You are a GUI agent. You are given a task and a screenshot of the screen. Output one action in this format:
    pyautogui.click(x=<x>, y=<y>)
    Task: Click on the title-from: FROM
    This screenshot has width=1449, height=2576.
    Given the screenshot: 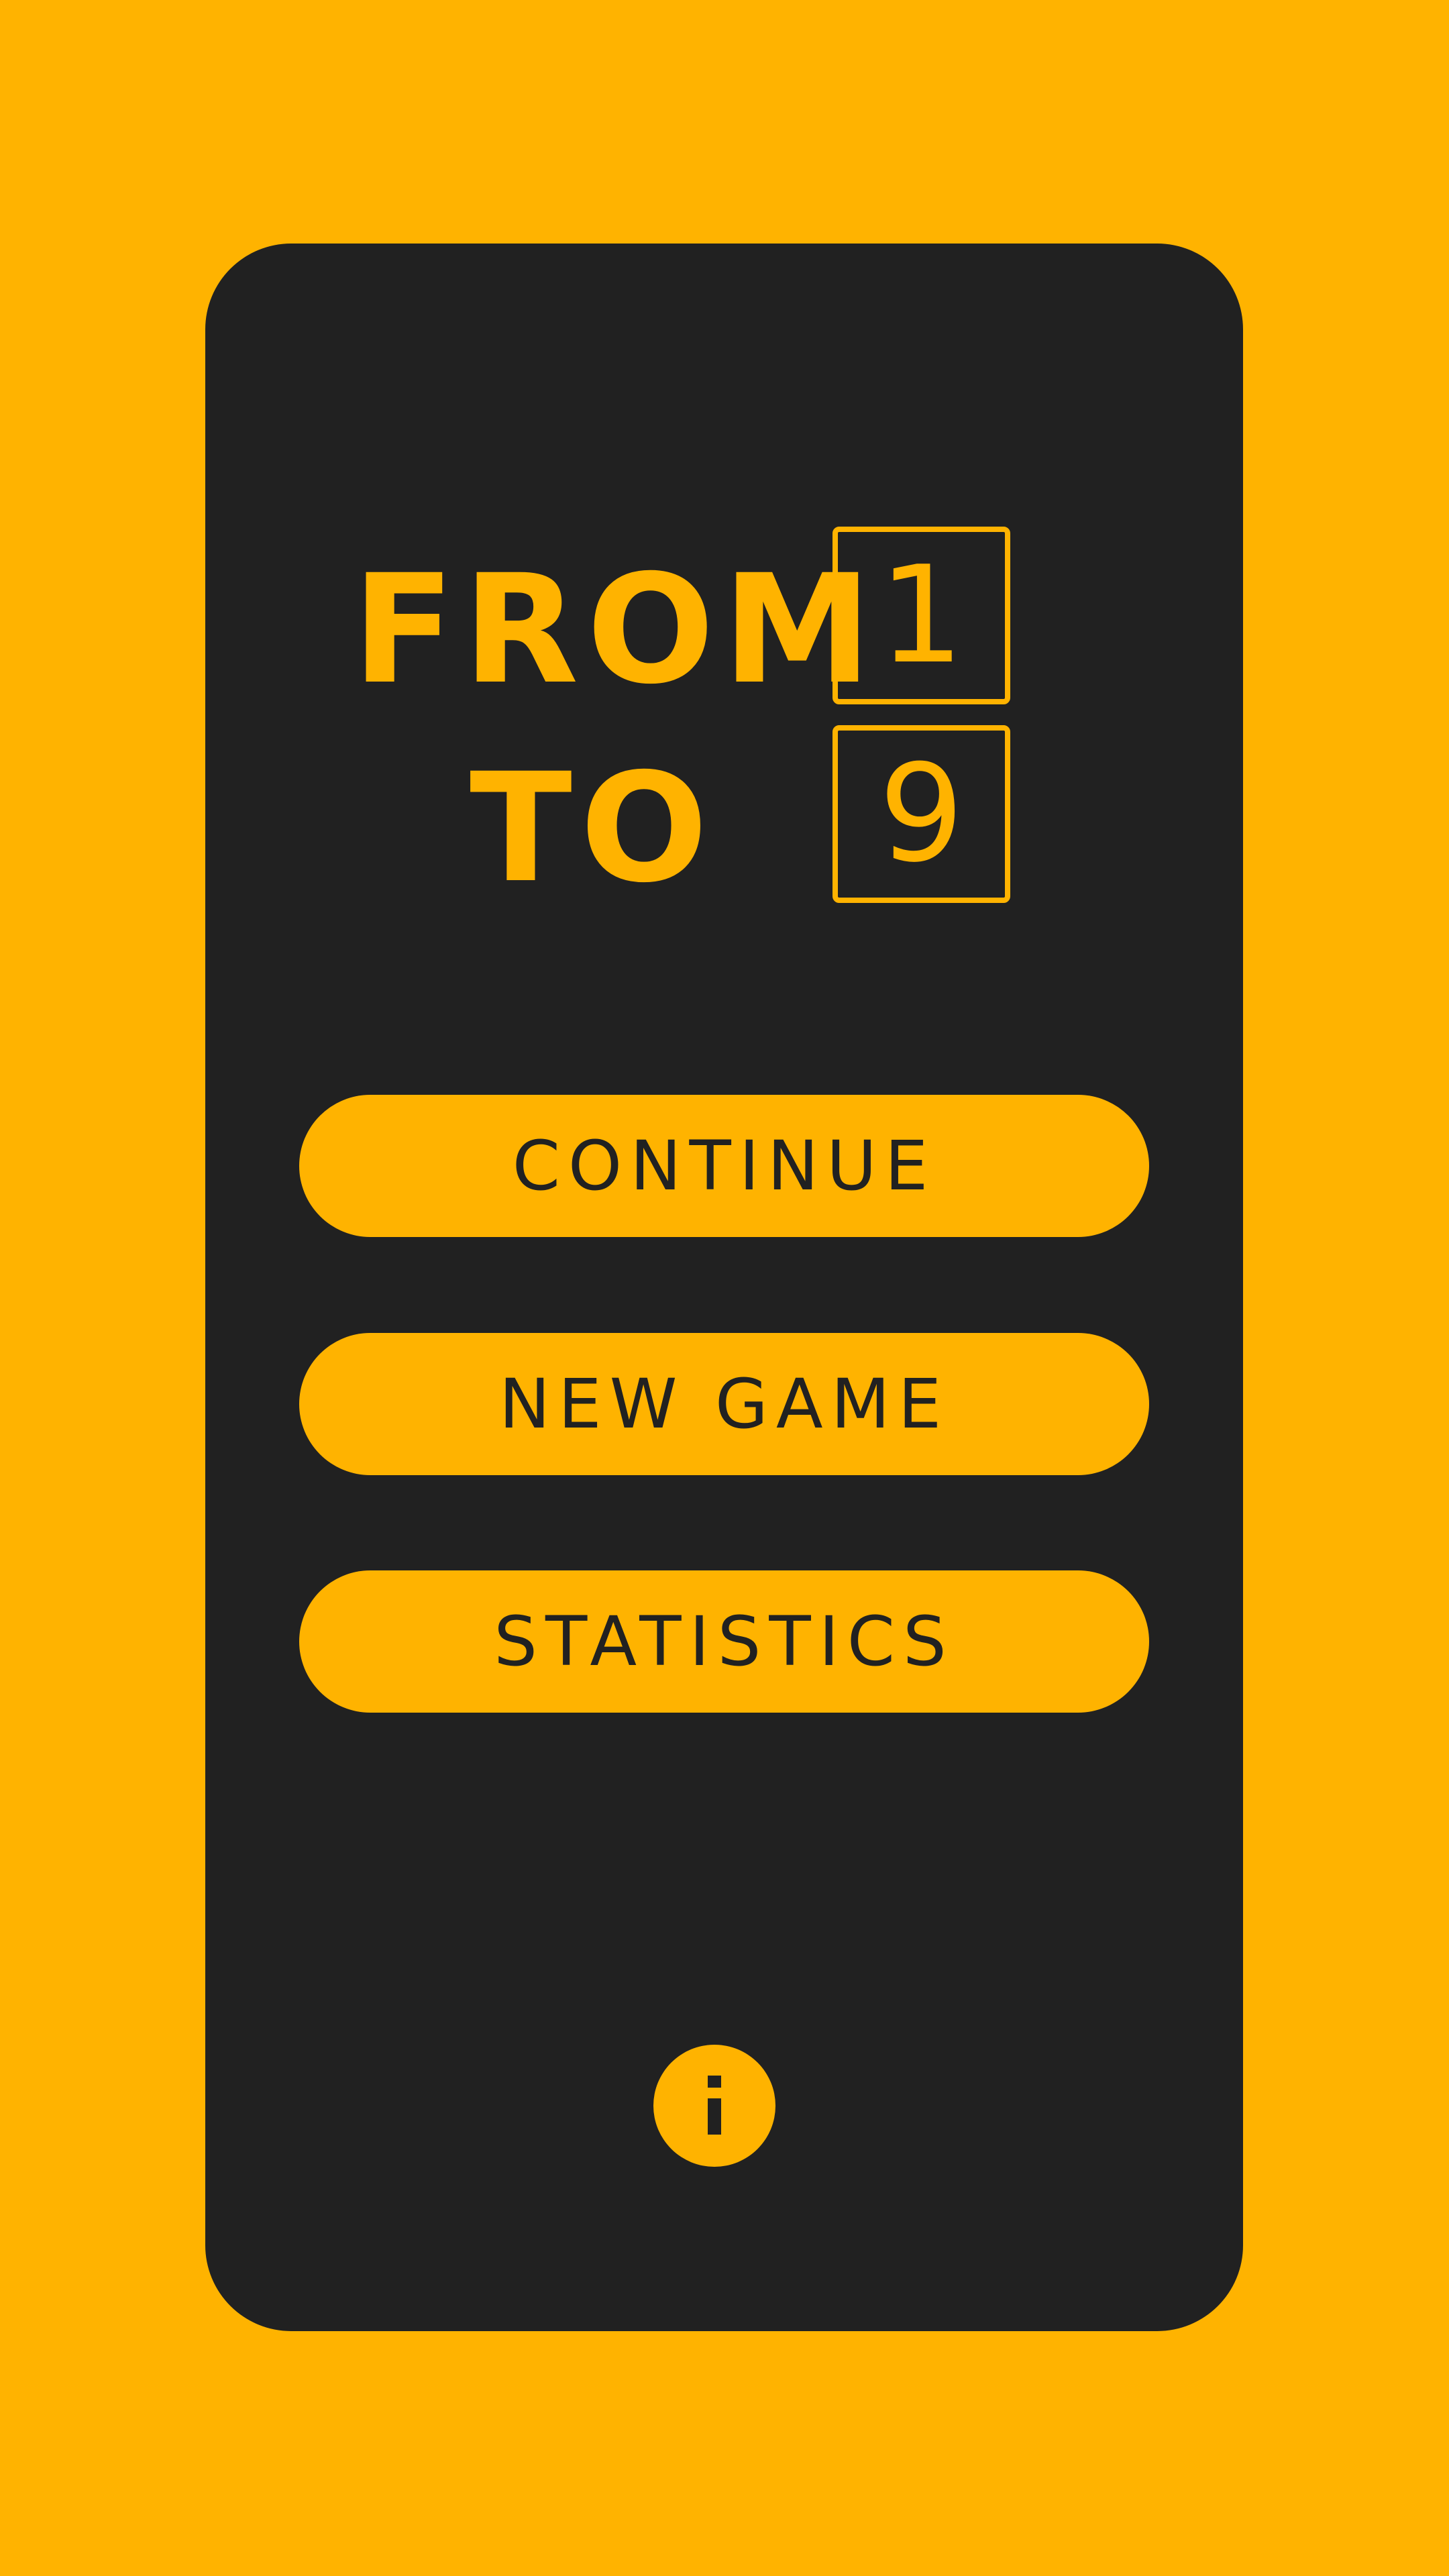 What is the action you would take?
    pyautogui.click(x=616, y=629)
    